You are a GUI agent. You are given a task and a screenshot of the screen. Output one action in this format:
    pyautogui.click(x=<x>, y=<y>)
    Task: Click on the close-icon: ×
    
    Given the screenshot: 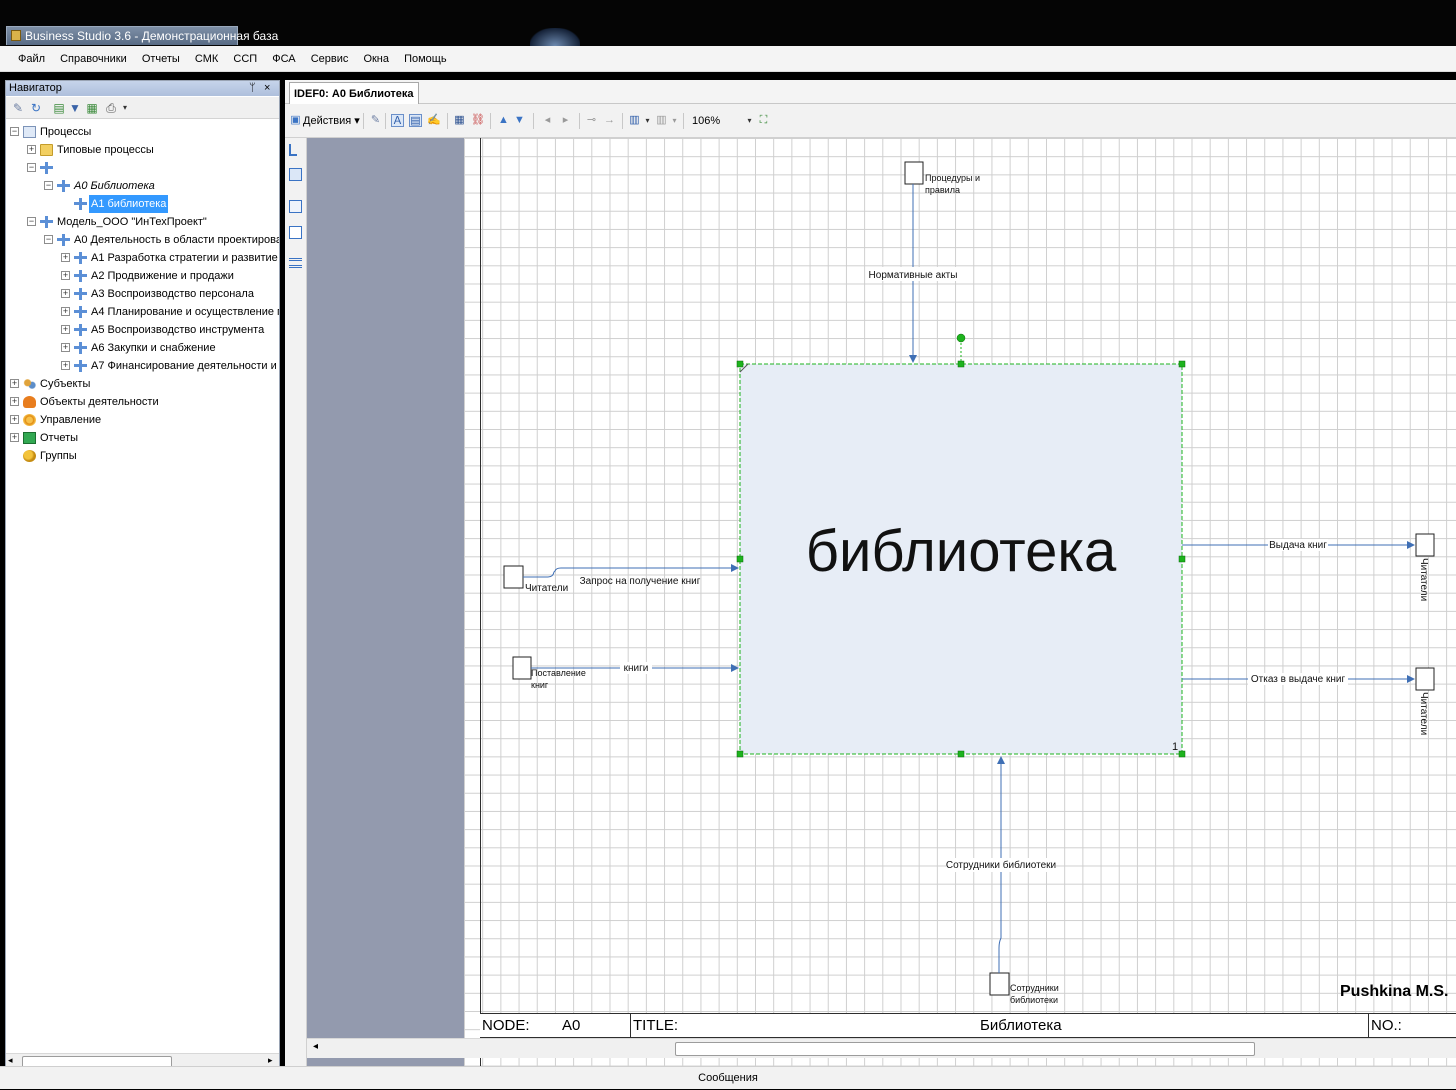 What is the action you would take?
    pyautogui.click(x=267, y=88)
    